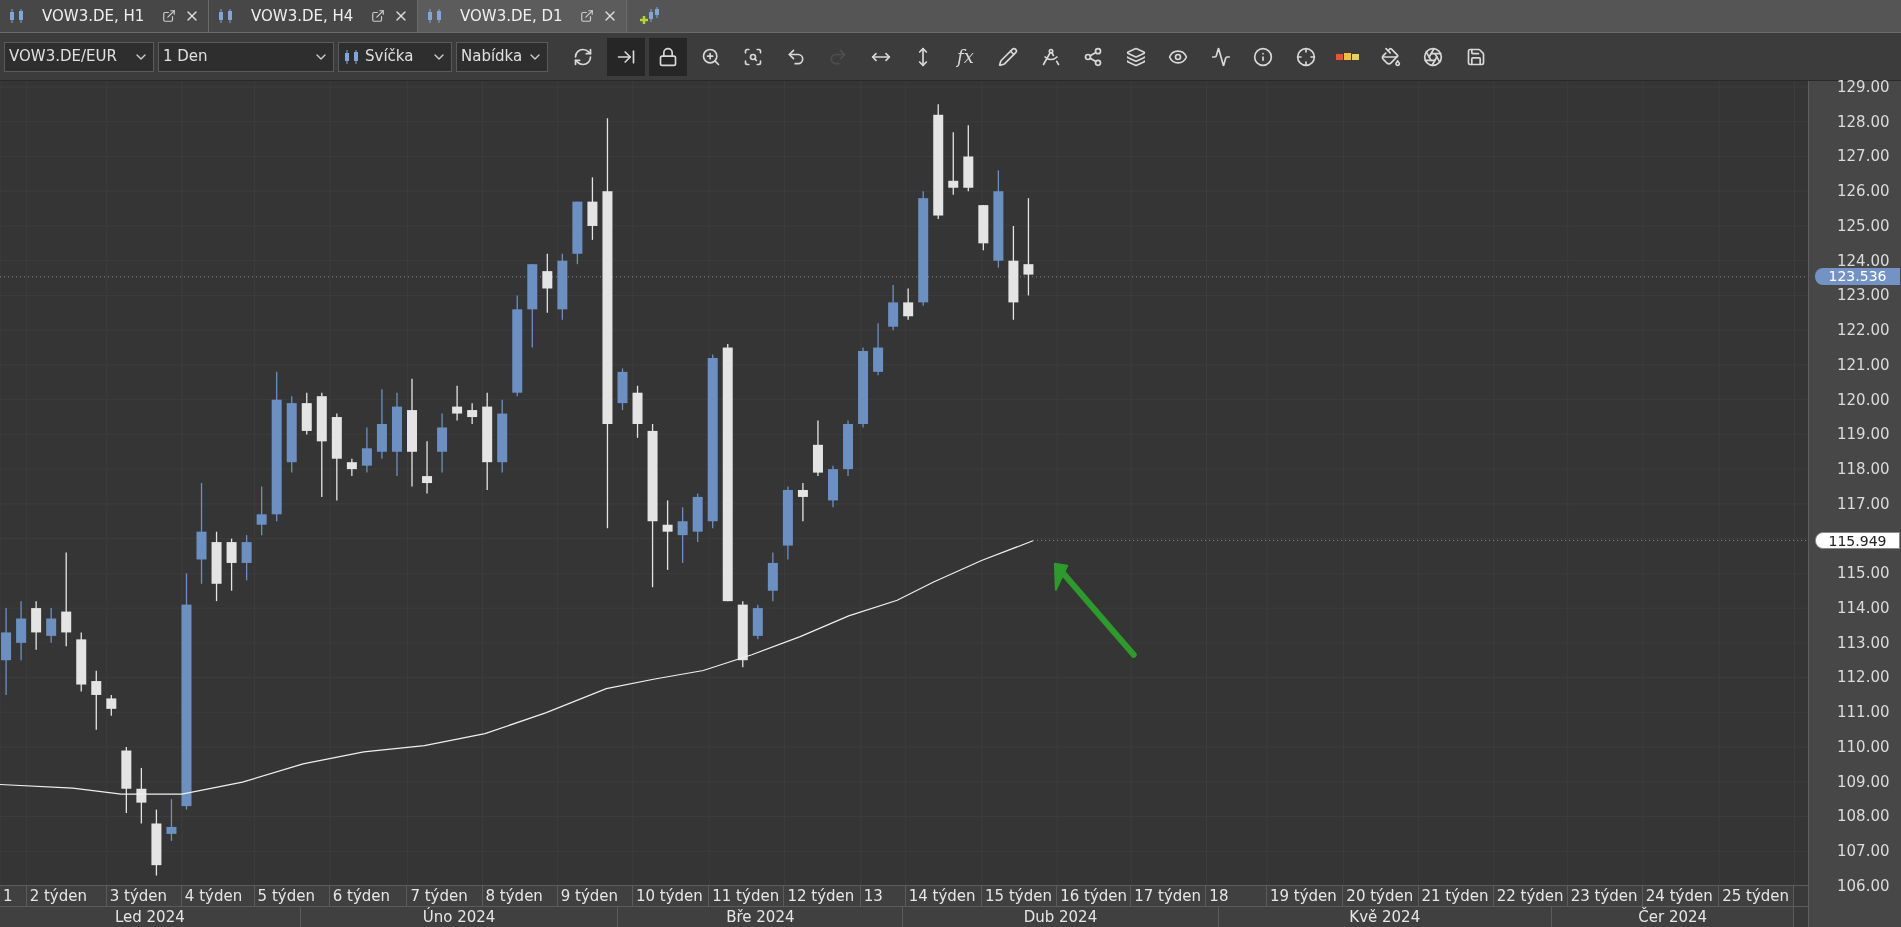 This screenshot has height=927, width=1901. Describe the element at coordinates (1433, 56) in the screenshot. I see `aperture-icon` at that location.